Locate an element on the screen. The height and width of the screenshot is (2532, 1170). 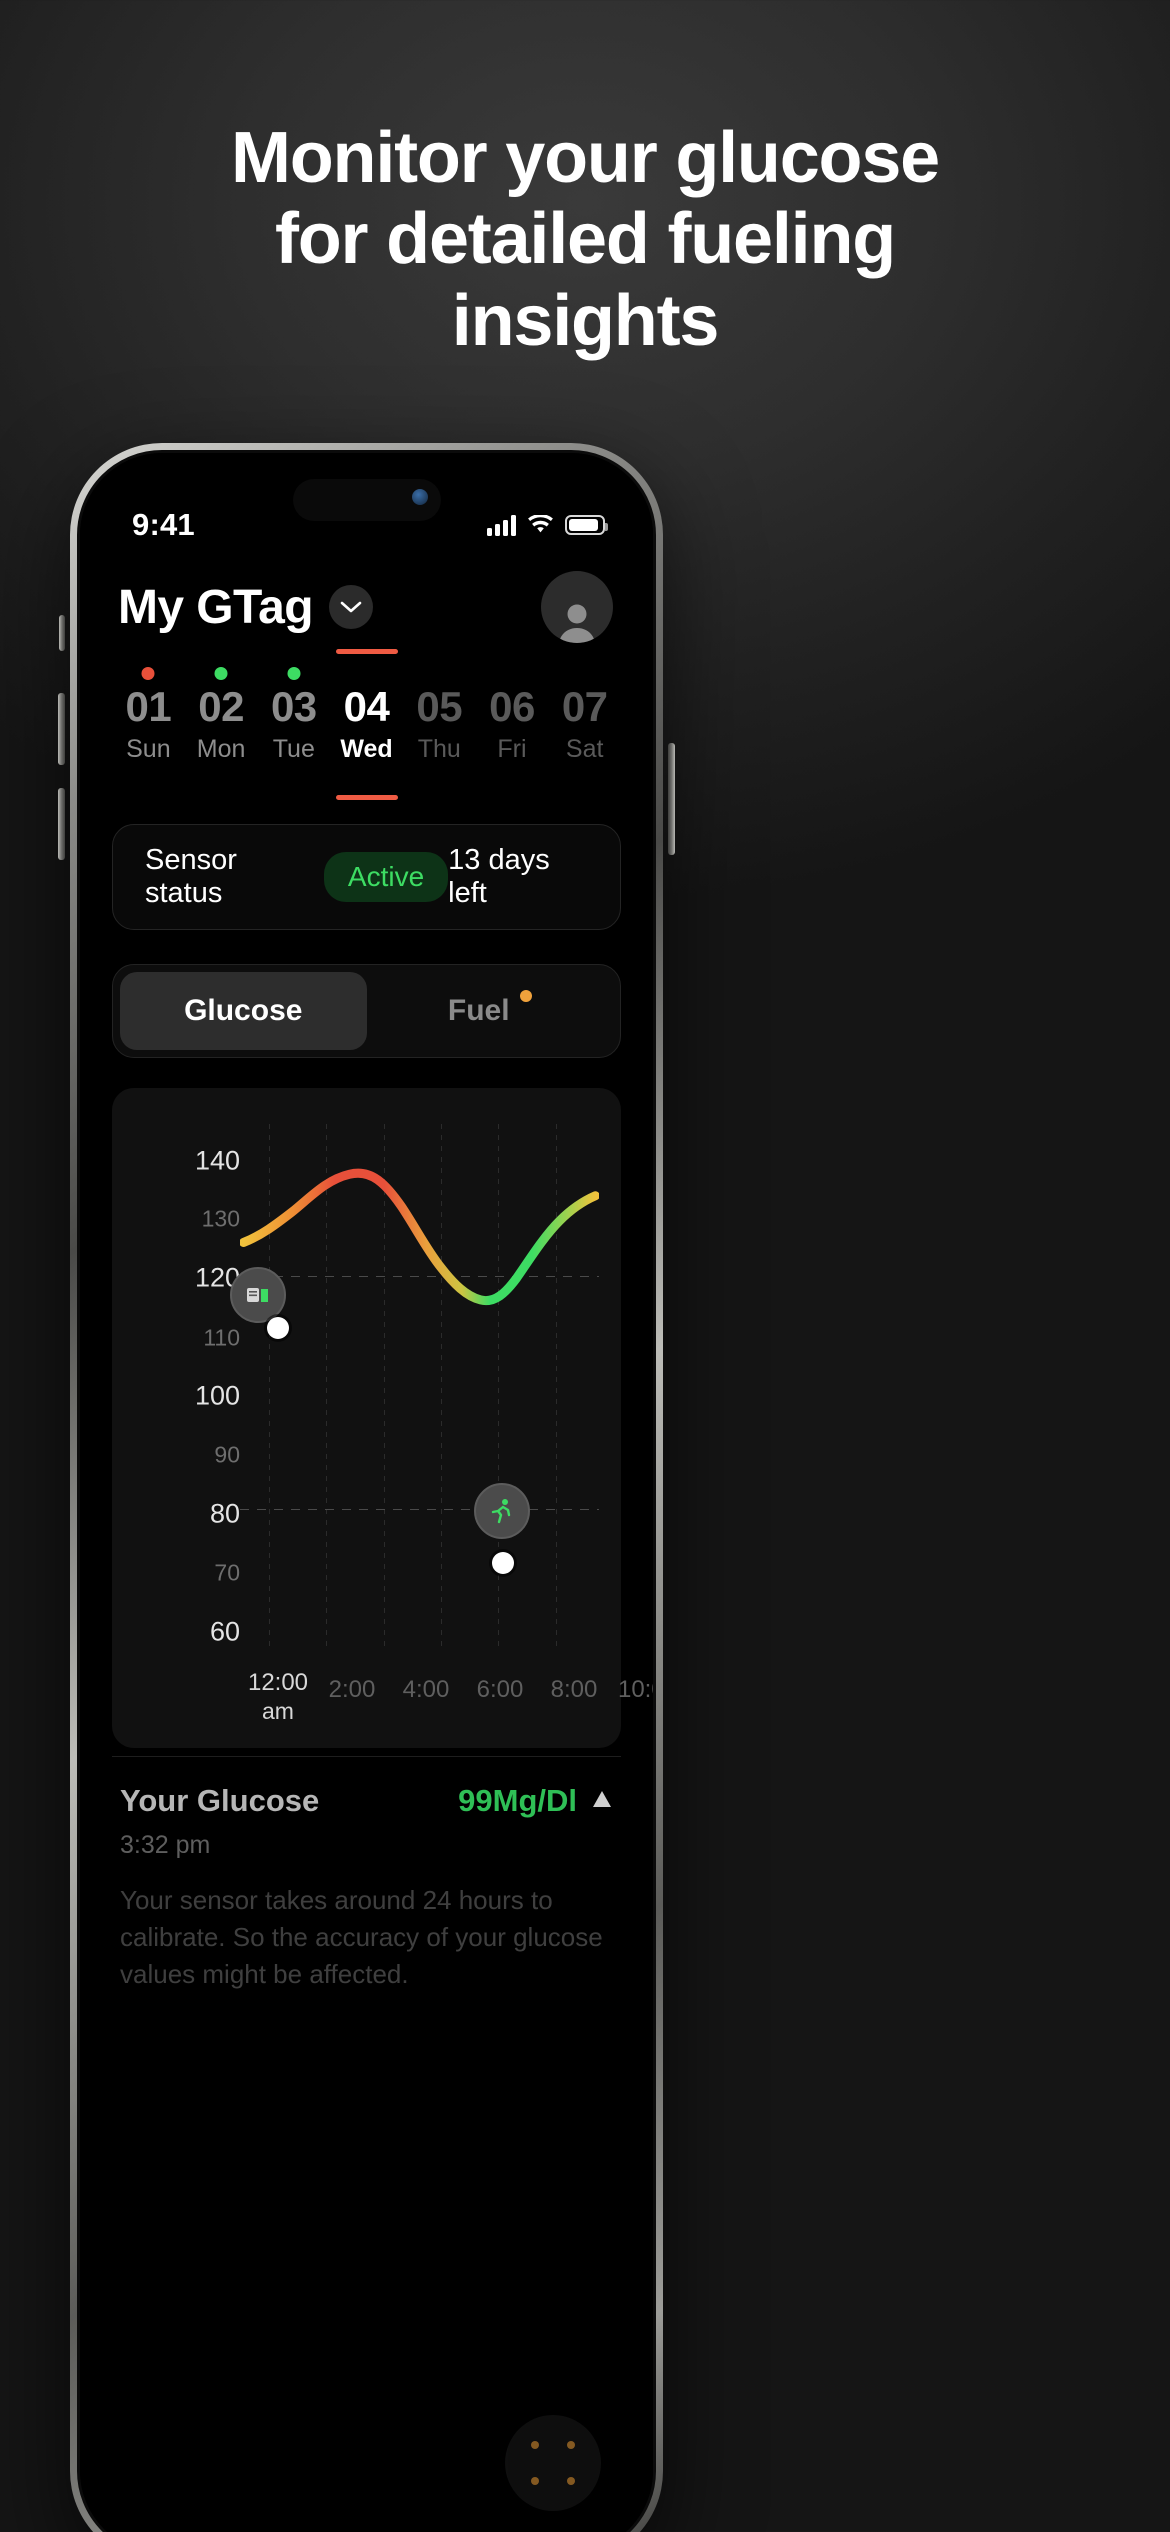
selected-indicator-top is located at coordinates (366, 651).